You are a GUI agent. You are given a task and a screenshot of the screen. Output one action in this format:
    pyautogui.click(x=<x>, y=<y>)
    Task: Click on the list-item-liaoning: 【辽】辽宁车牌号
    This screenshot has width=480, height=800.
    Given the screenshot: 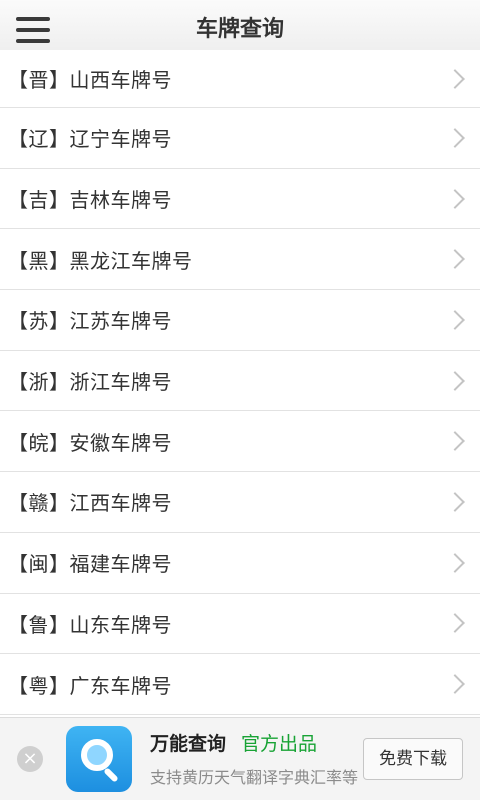 What is the action you would take?
    pyautogui.click(x=240, y=138)
    